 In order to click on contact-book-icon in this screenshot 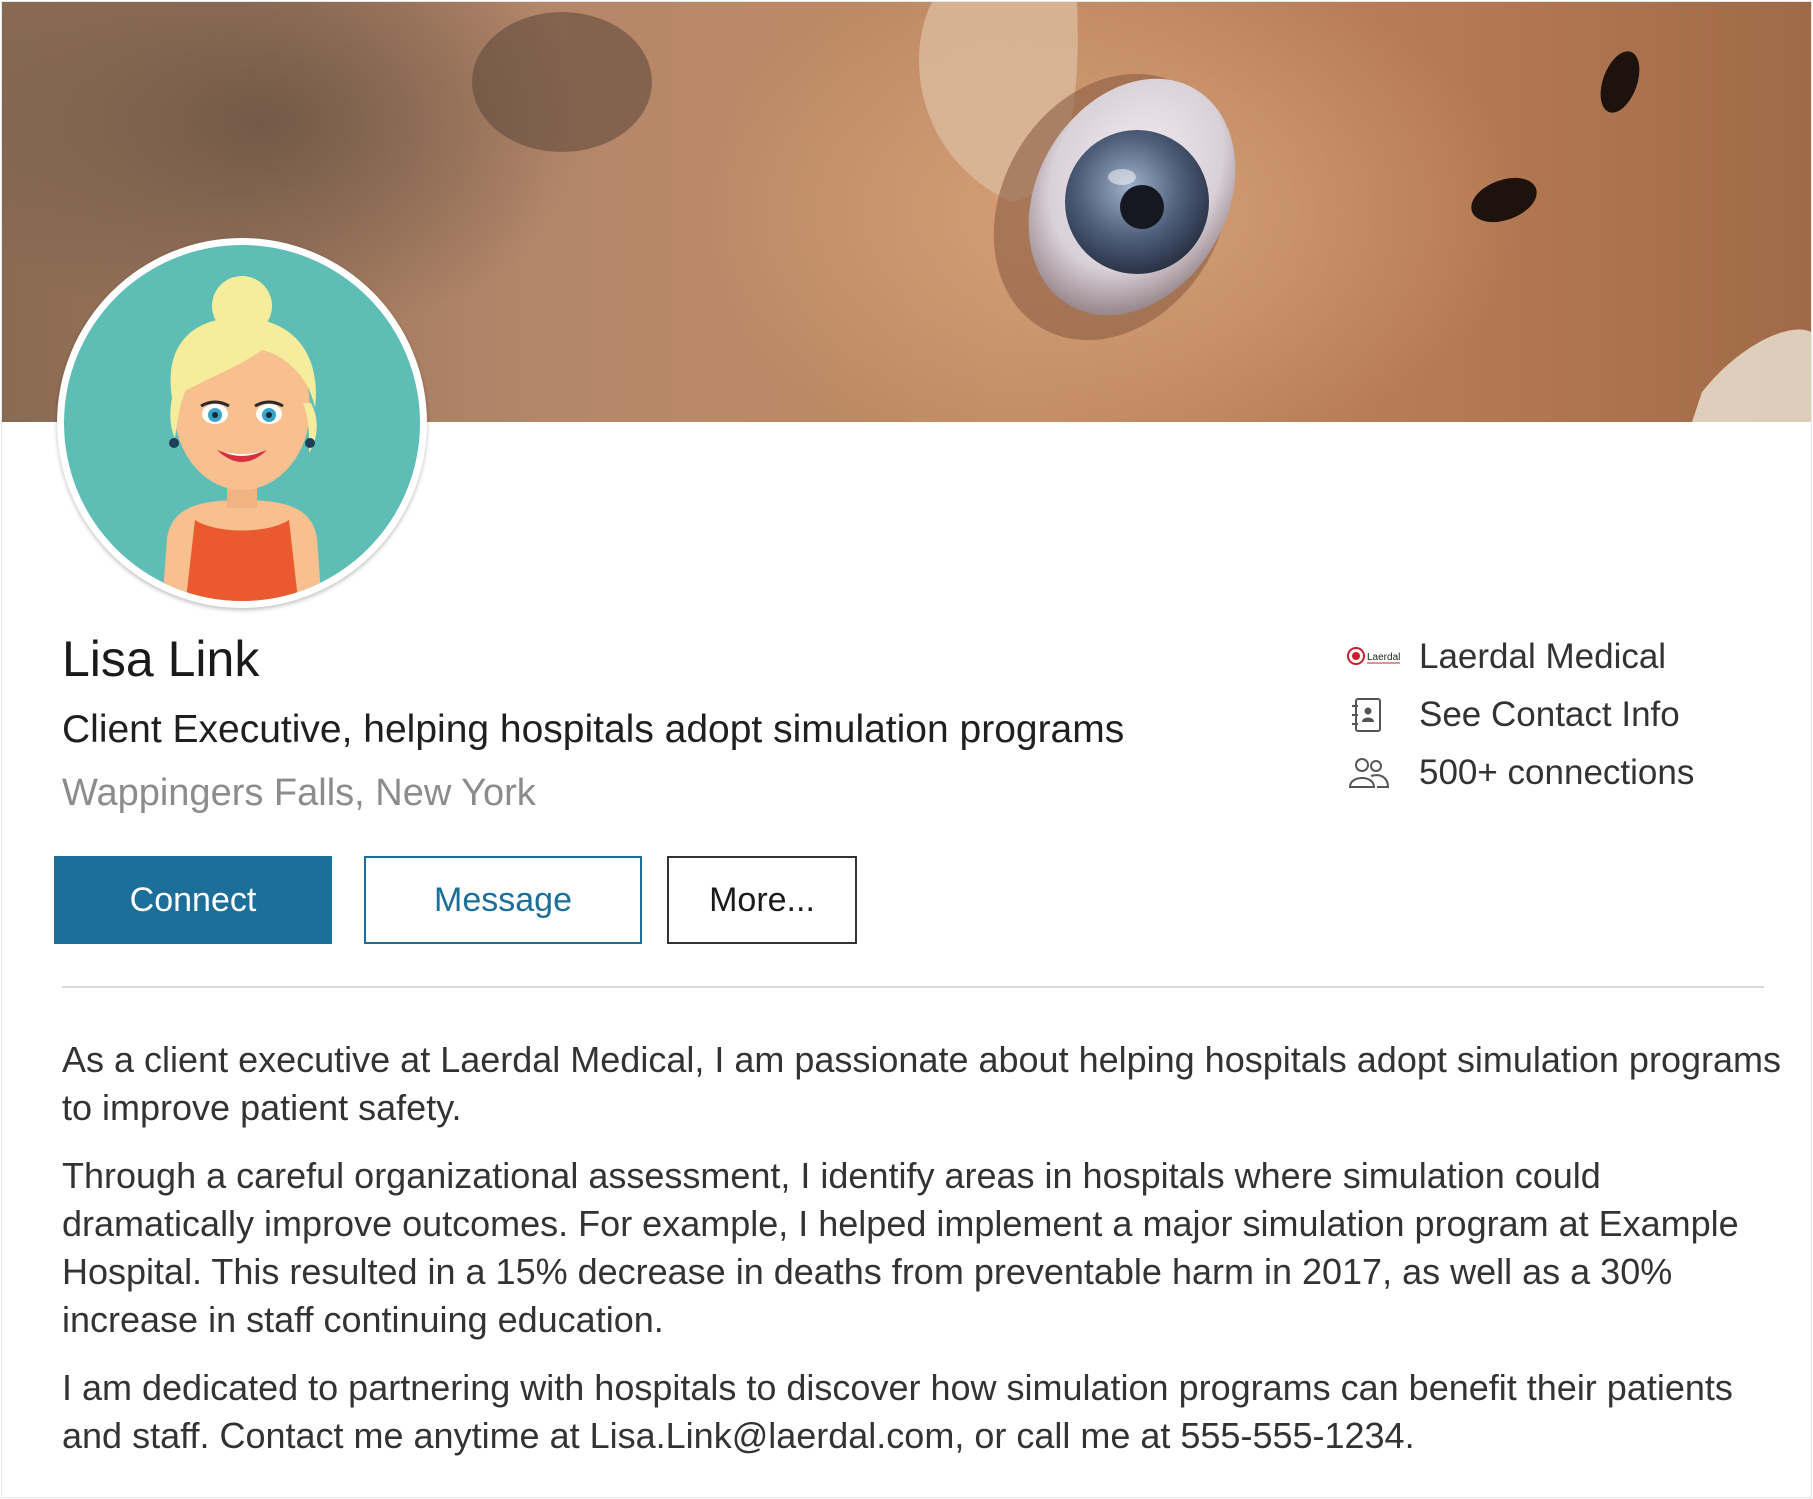, I will do `click(1378, 715)`.